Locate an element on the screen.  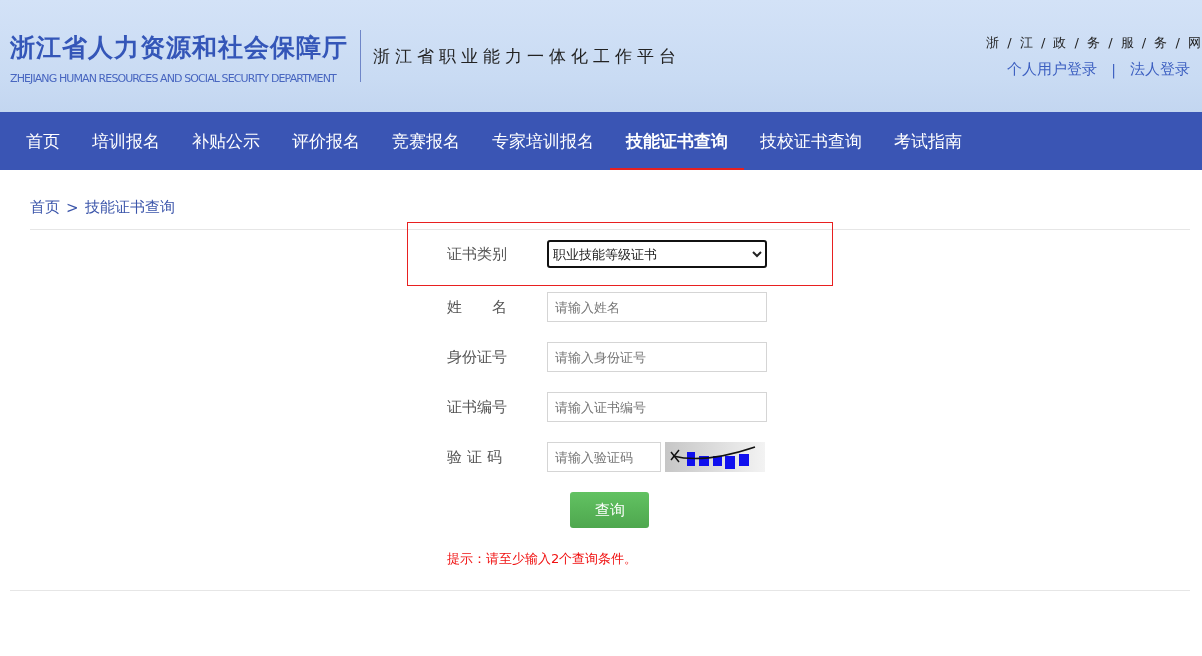
field-label: 验 证 码 is located at coordinates (475, 457).